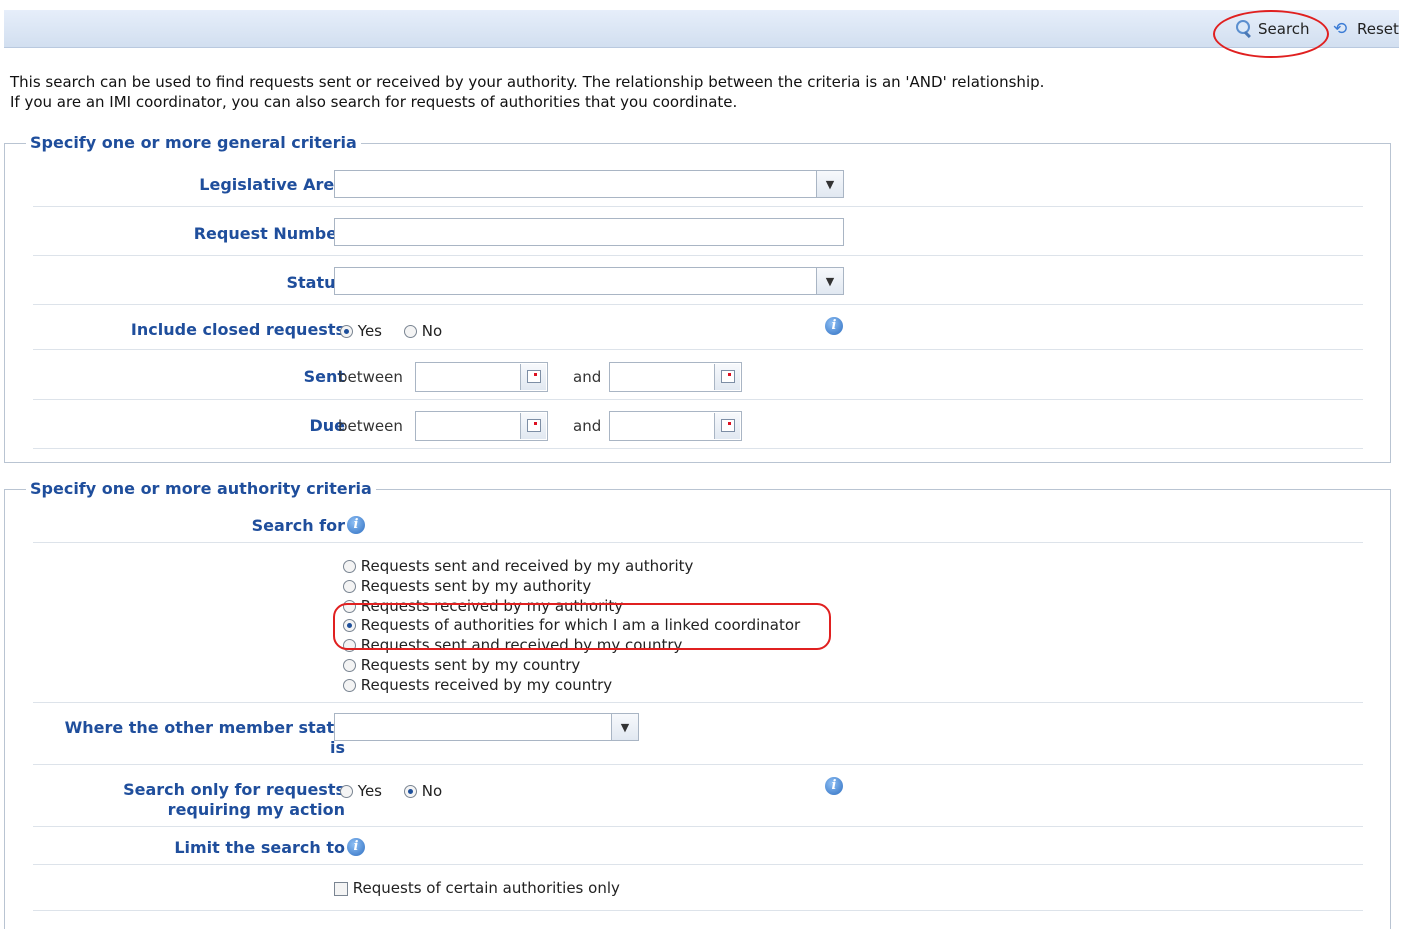 The image size is (1403, 929). What do you see at coordinates (1244, 29) in the screenshot?
I see `search-icon` at bounding box center [1244, 29].